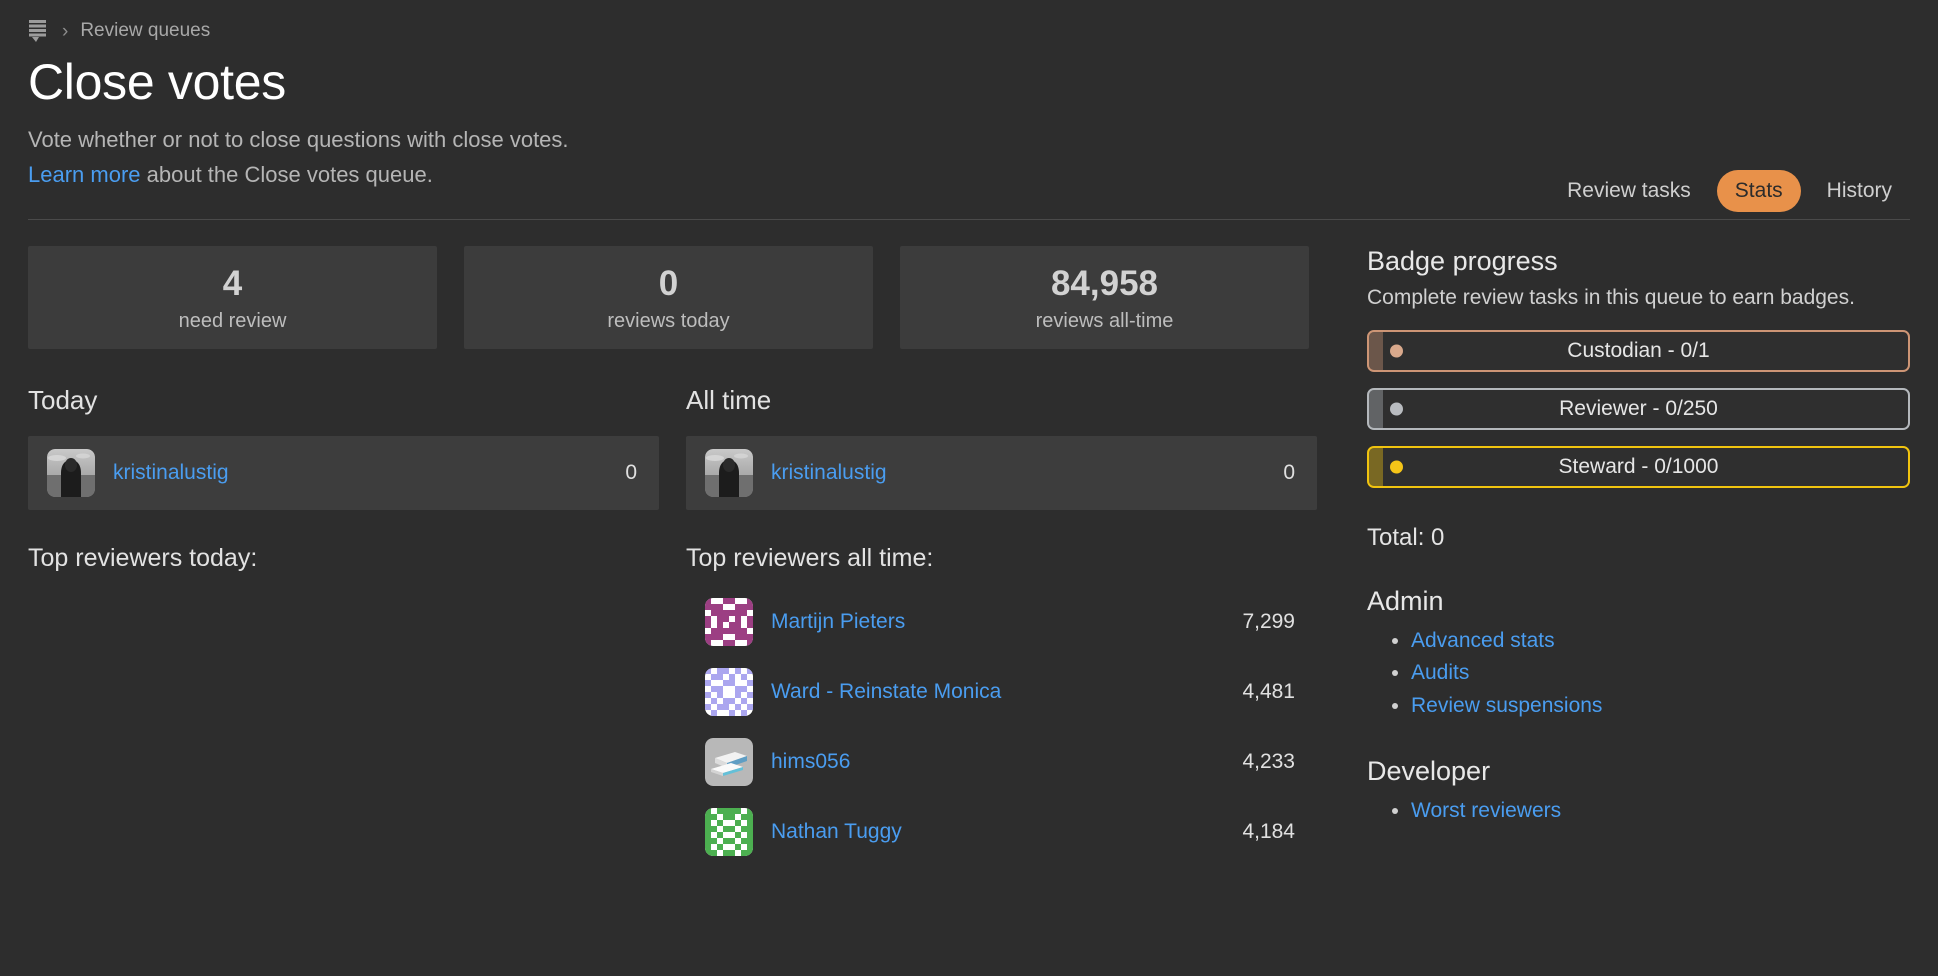  I want to click on list-item: Ward - Reinstate Monica 4,481, so click(1001, 692).